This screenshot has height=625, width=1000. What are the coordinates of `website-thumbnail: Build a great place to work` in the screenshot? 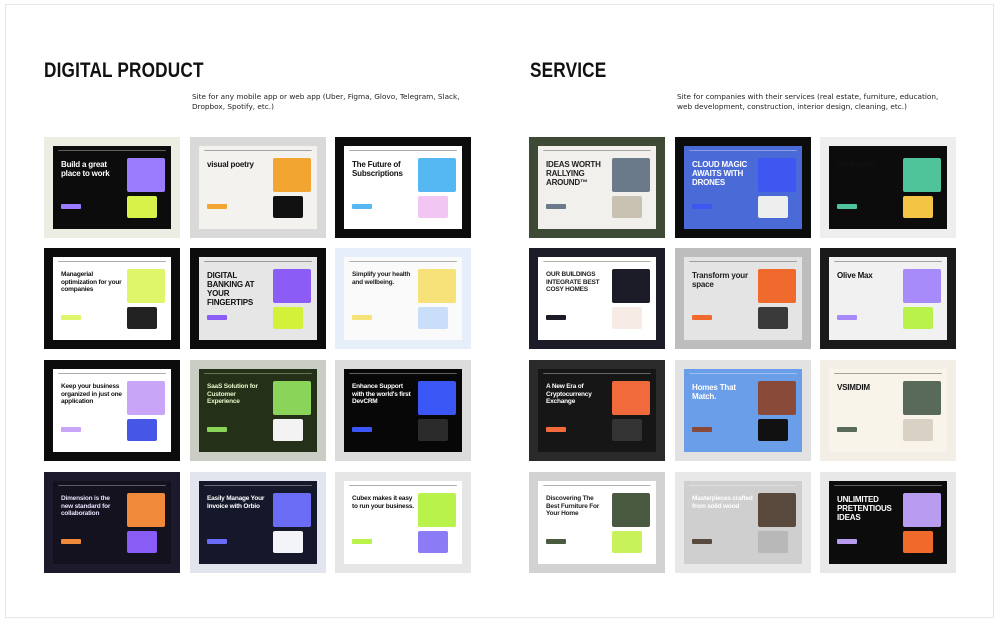 It's located at (112, 187).